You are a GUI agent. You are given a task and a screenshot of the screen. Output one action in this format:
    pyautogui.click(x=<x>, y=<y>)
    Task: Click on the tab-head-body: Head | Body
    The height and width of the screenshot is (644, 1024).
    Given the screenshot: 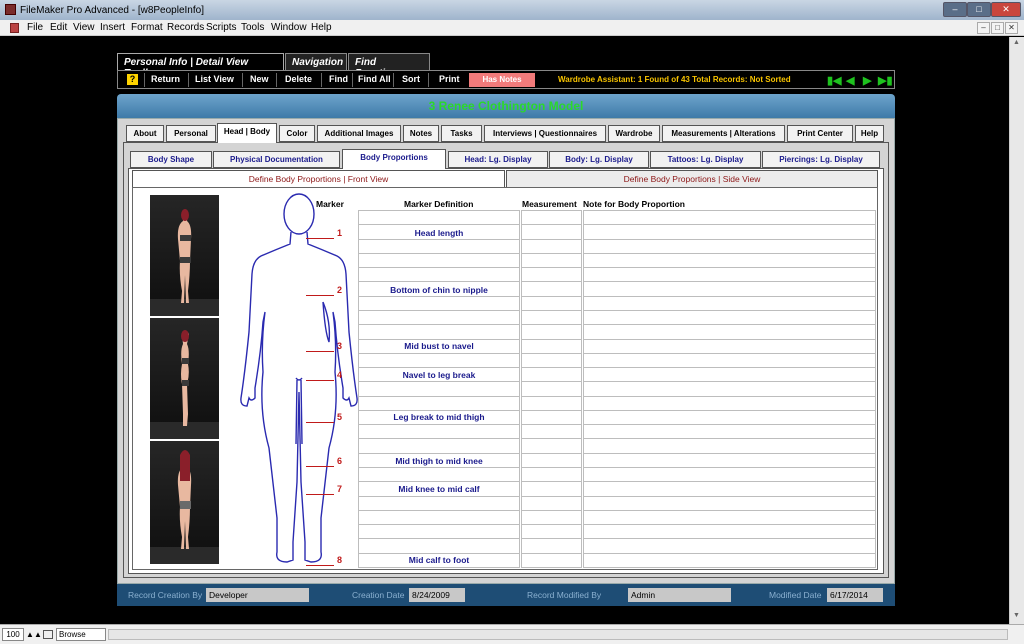 What is the action you would take?
    pyautogui.click(x=247, y=133)
    